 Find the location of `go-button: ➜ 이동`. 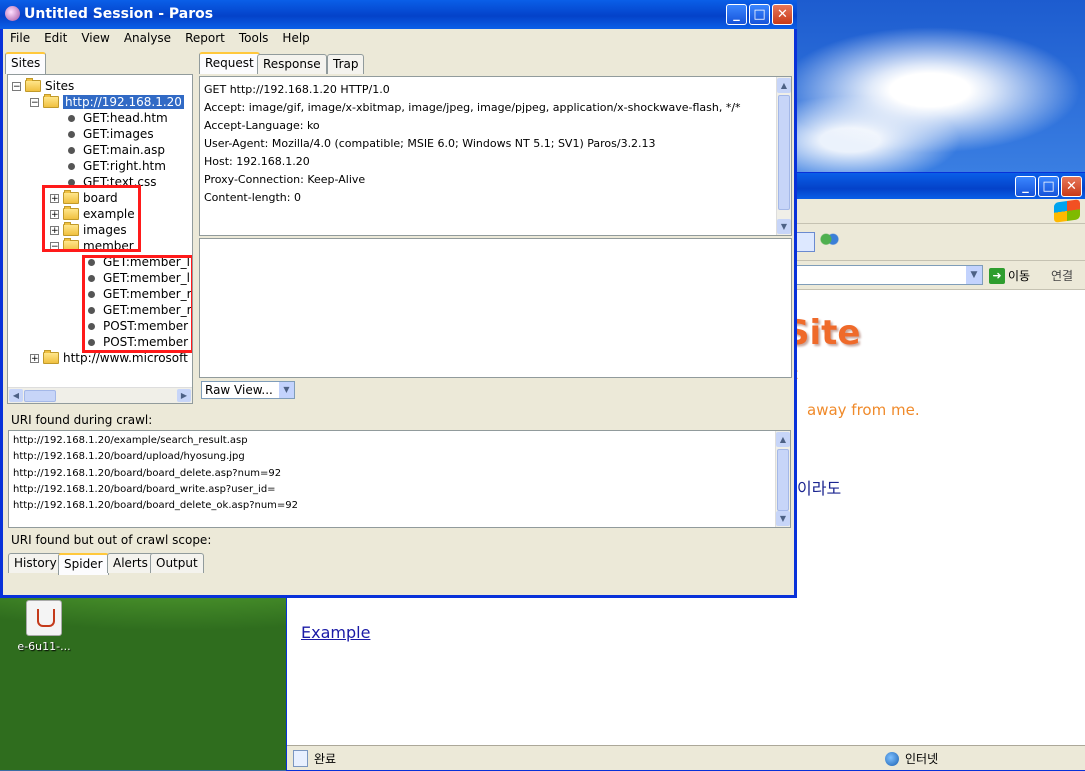

go-button: ➜ 이동 is located at coordinates (1009, 275).